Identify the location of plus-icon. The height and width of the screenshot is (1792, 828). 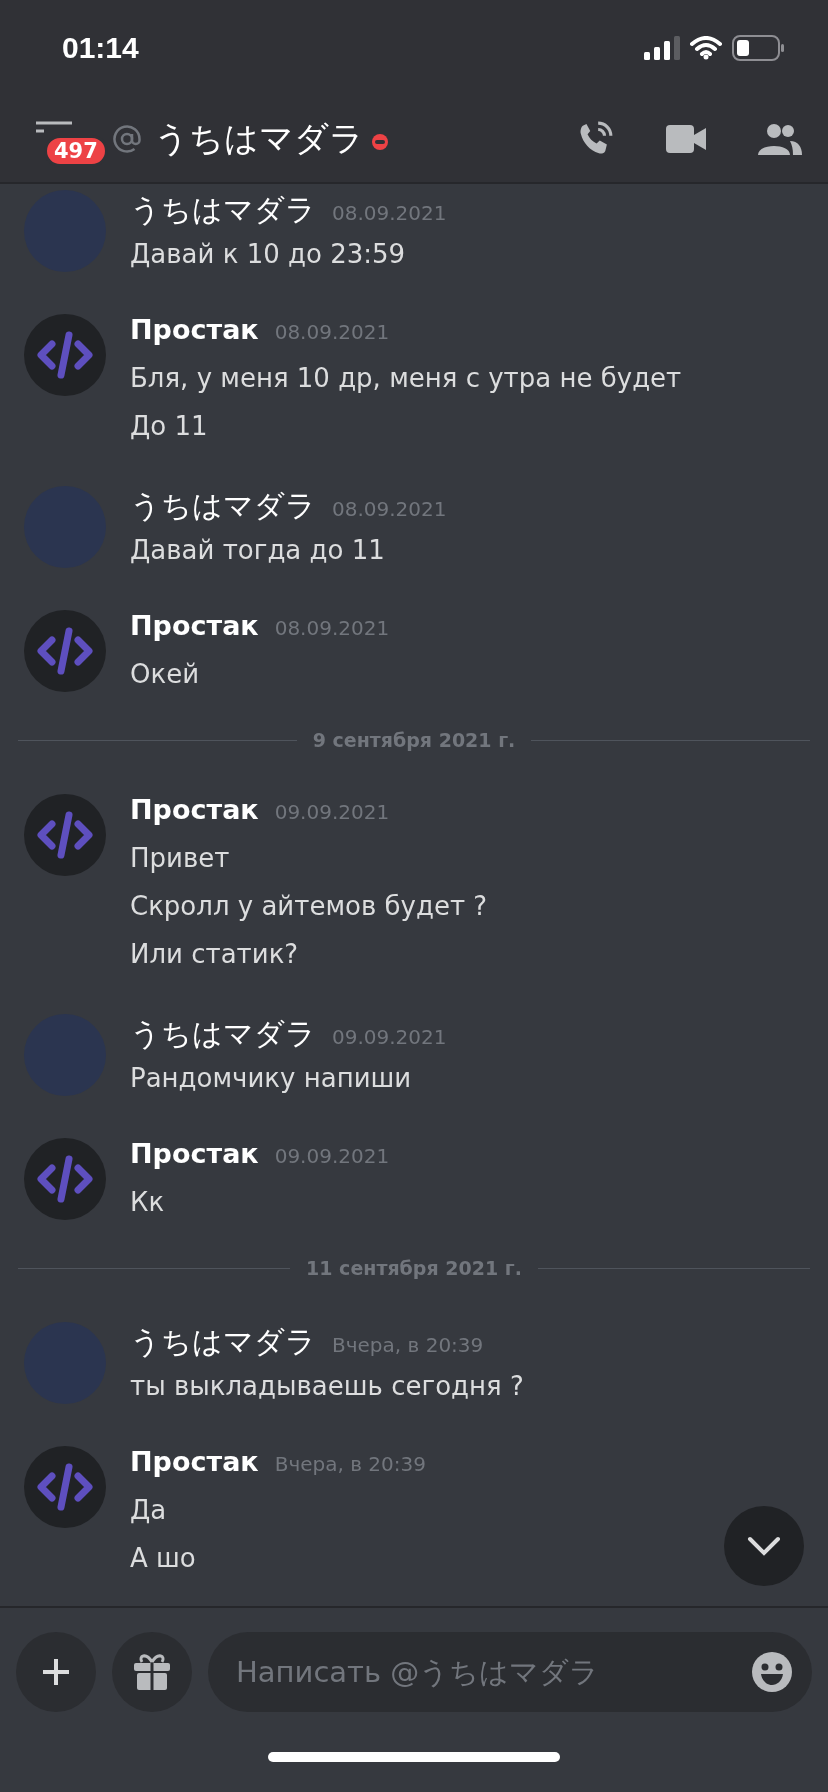
(56, 1672).